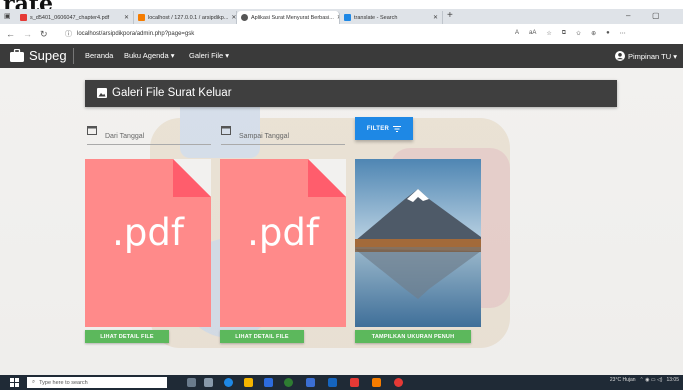  What do you see at coordinates (248, 382) in the screenshot?
I see `file-explorer-icon` at bounding box center [248, 382].